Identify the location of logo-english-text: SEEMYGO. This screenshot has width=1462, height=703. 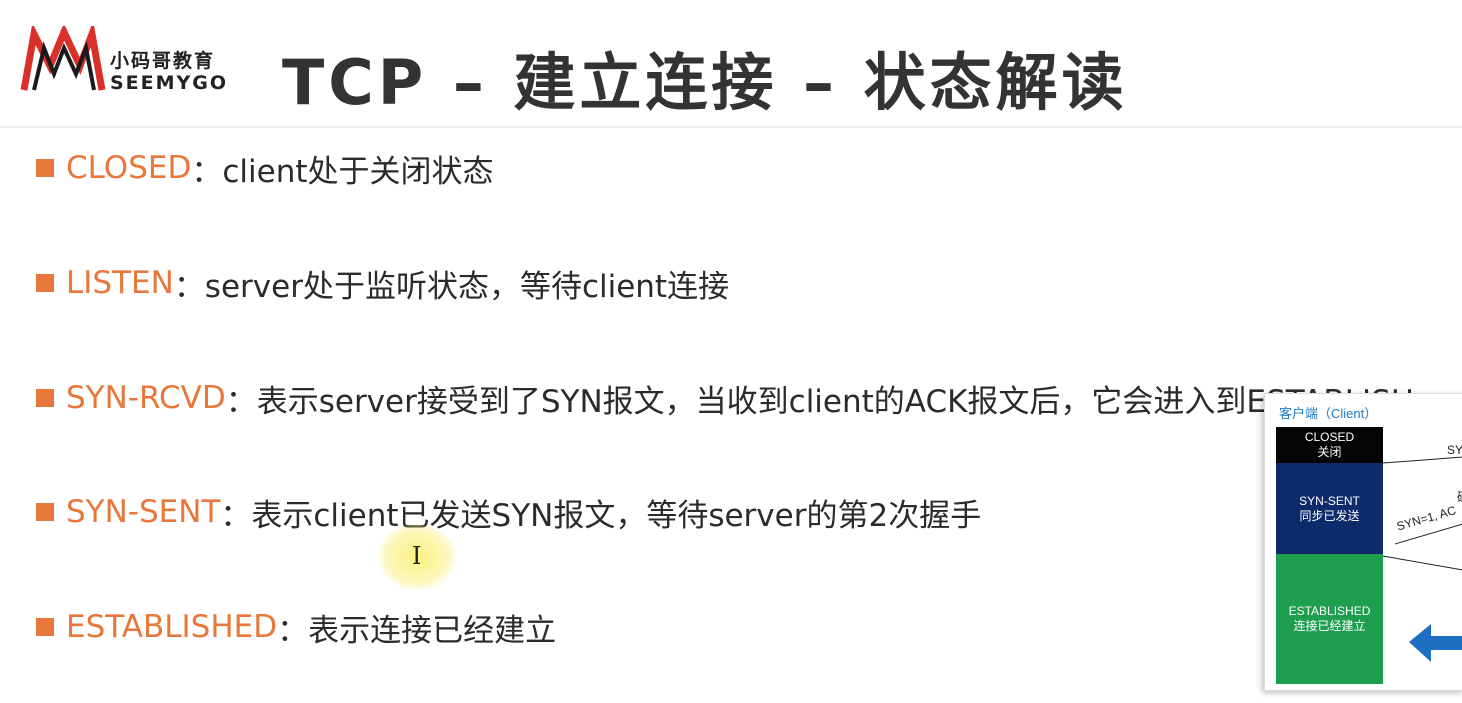
(169, 83).